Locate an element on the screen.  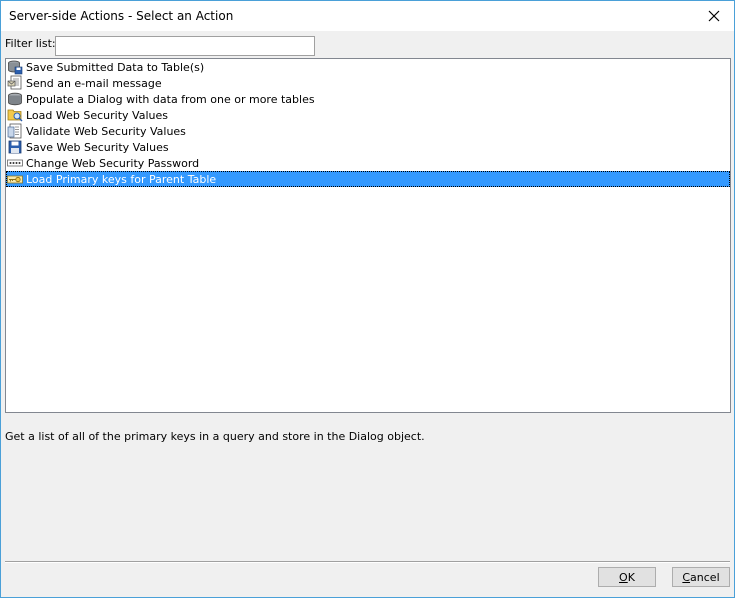
list-item: Validate Web Security Values is located at coordinates (368, 131).